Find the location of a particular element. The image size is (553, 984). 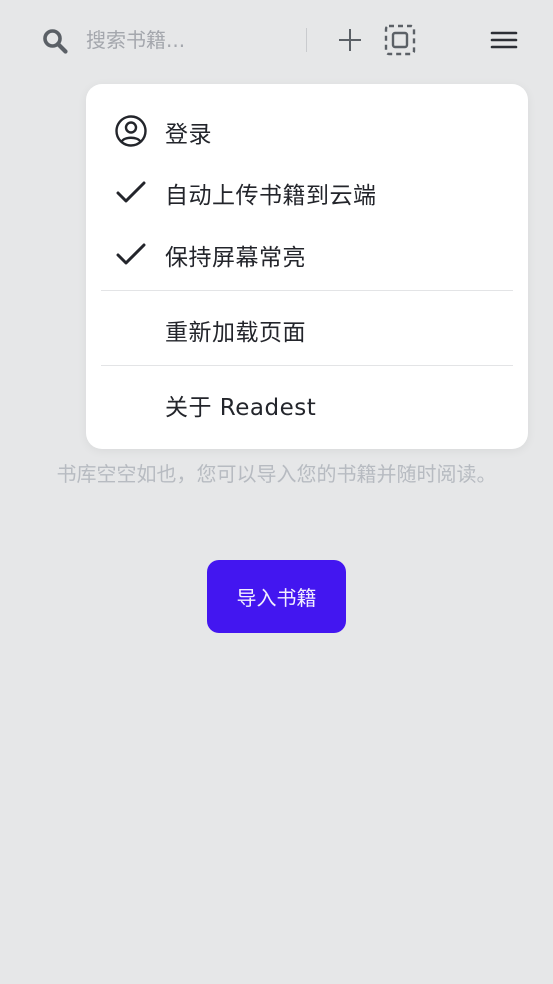

menu-item-keep-screen-on: 保持屏幕常亮 is located at coordinates (307, 252).